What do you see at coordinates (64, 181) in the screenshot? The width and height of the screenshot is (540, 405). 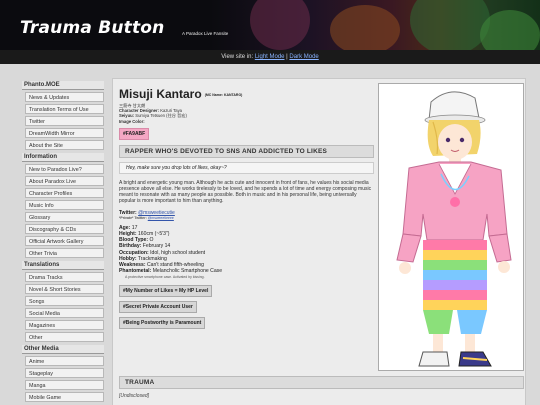 I see `sidebar-item-about-paradox-live: About Paradox Live` at bounding box center [64, 181].